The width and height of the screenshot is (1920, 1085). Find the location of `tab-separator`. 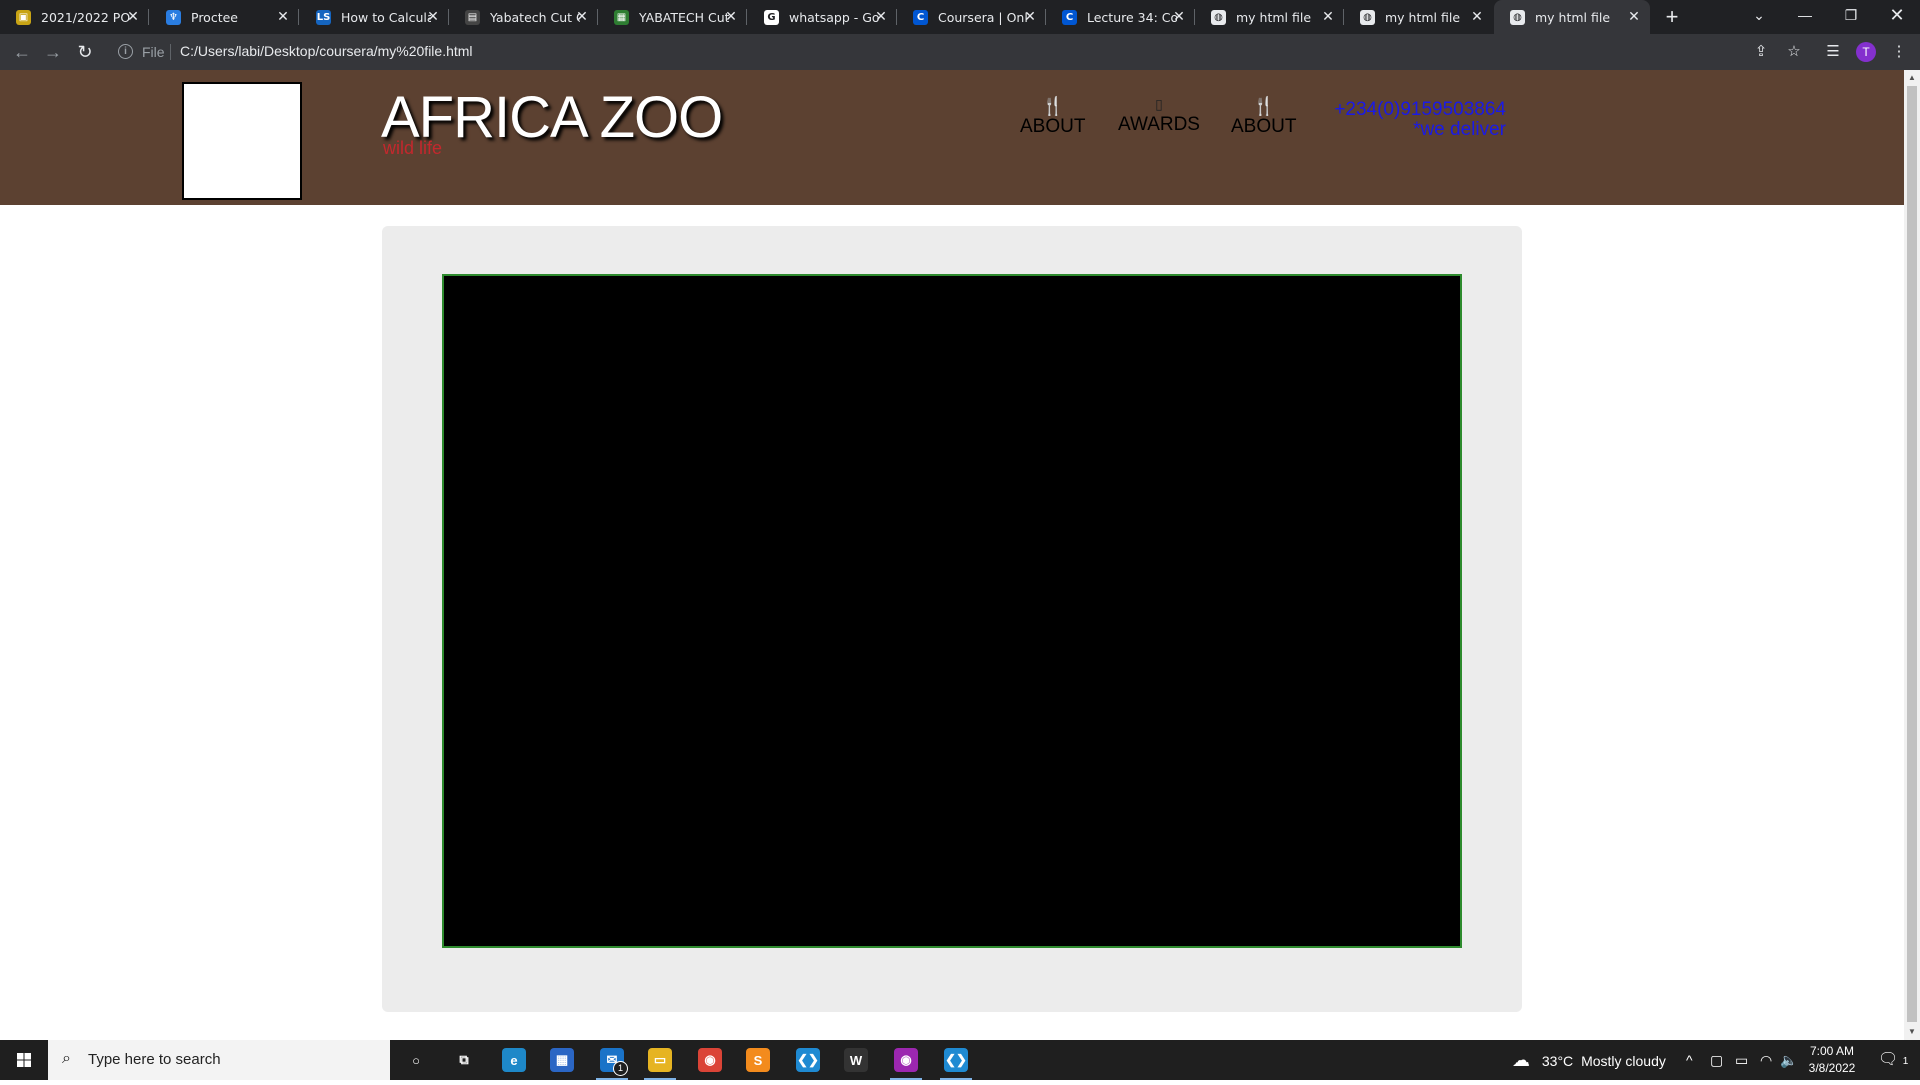

tab-separator is located at coordinates (148, 17).